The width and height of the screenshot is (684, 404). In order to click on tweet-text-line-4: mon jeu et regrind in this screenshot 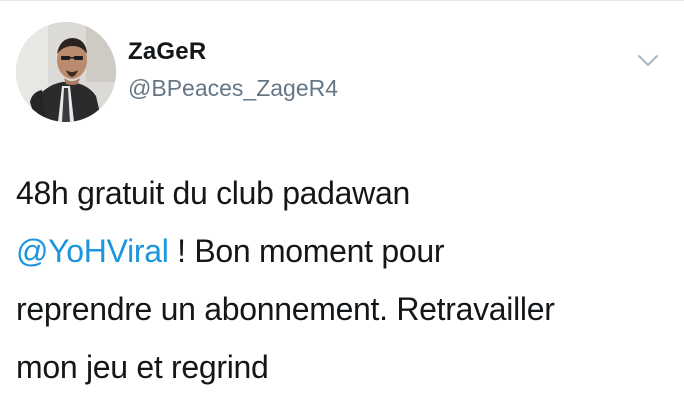, I will do `click(142, 367)`.